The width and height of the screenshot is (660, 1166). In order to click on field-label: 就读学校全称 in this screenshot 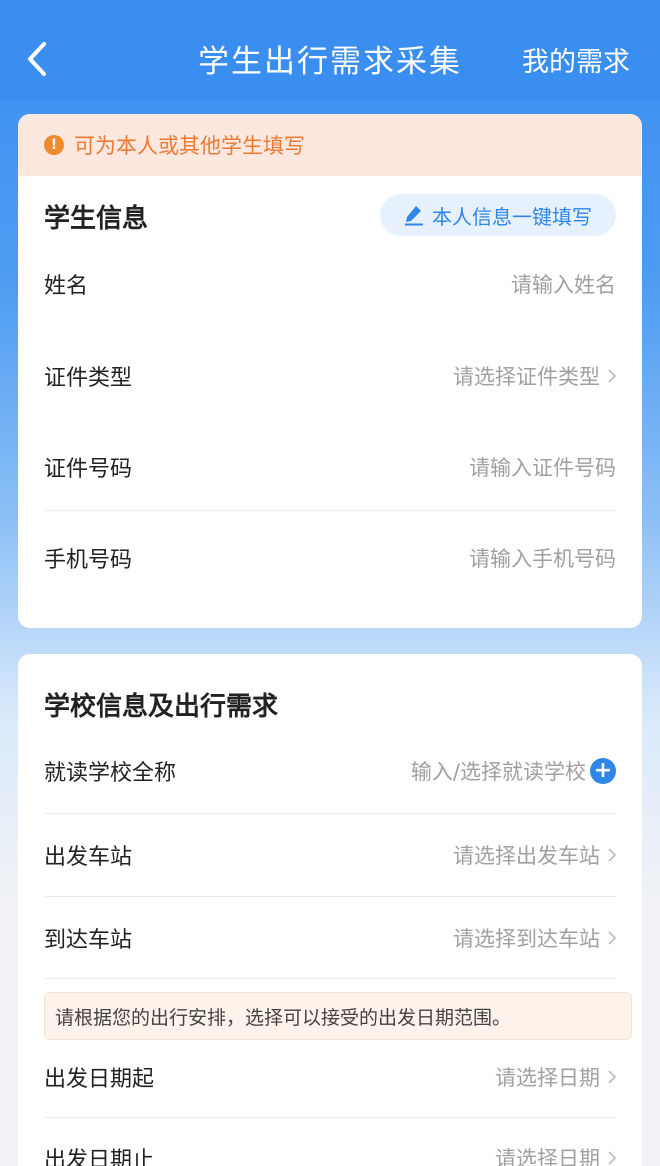, I will do `click(110, 773)`.